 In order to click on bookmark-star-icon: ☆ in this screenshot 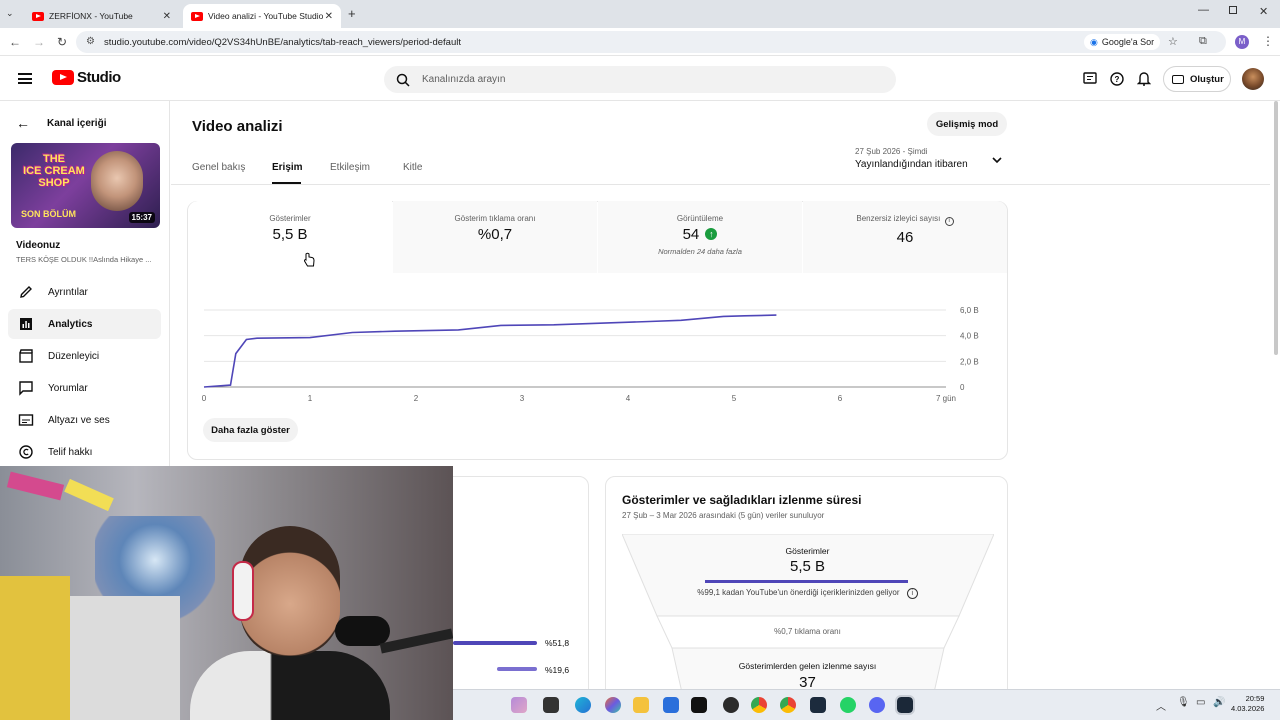, I will do `click(1173, 41)`.